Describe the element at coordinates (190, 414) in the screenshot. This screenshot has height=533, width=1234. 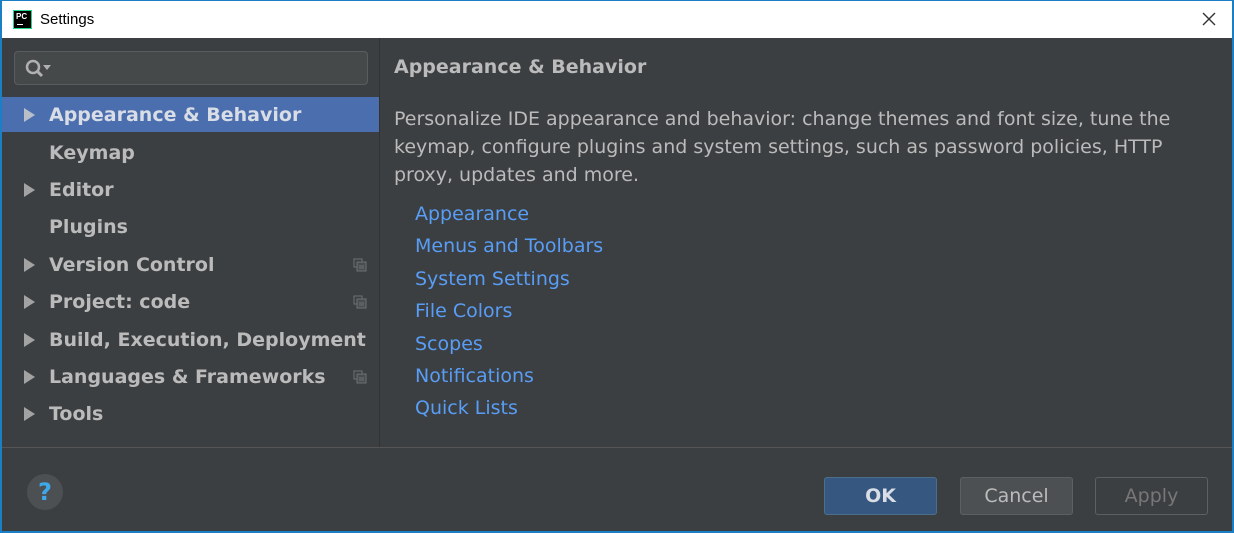
I see `sidebar-item-tools: Tools` at that location.